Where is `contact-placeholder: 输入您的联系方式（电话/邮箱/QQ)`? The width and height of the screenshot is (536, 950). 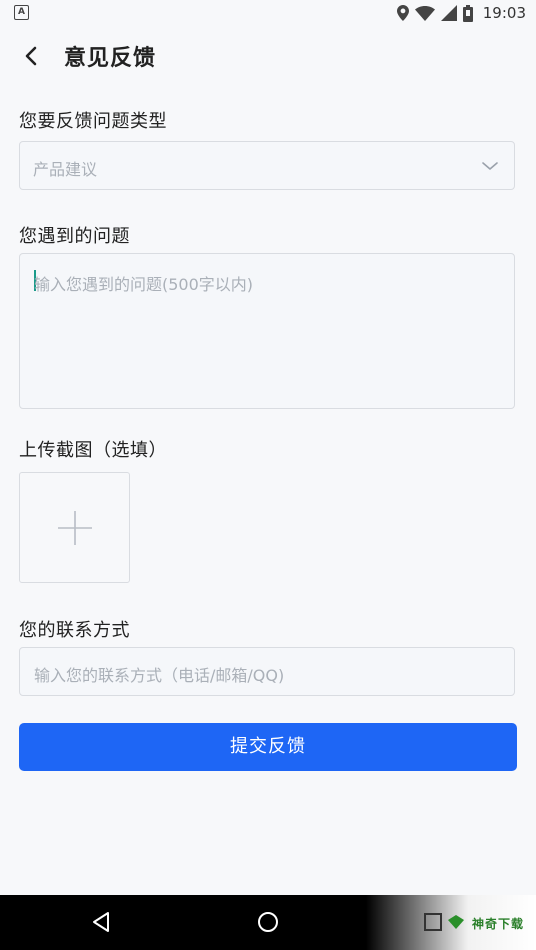 contact-placeholder: 输入您的联系方式（电话/邮箱/QQ) is located at coordinates (159, 675).